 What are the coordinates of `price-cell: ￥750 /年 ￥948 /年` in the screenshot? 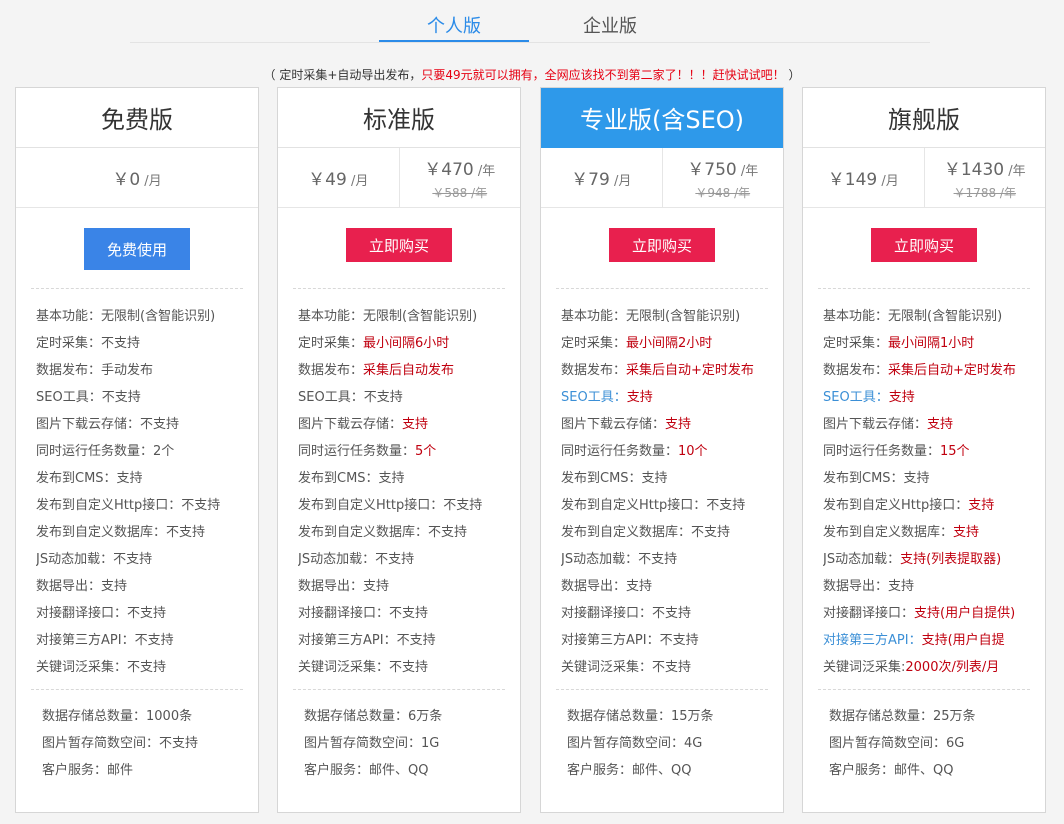 It's located at (722, 177).